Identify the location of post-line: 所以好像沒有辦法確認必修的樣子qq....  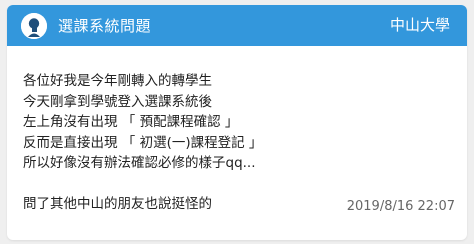
(139, 163).